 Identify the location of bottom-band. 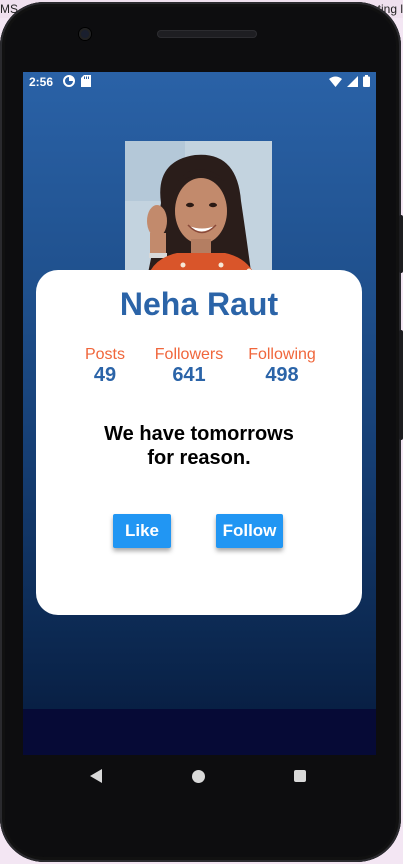
(199, 732).